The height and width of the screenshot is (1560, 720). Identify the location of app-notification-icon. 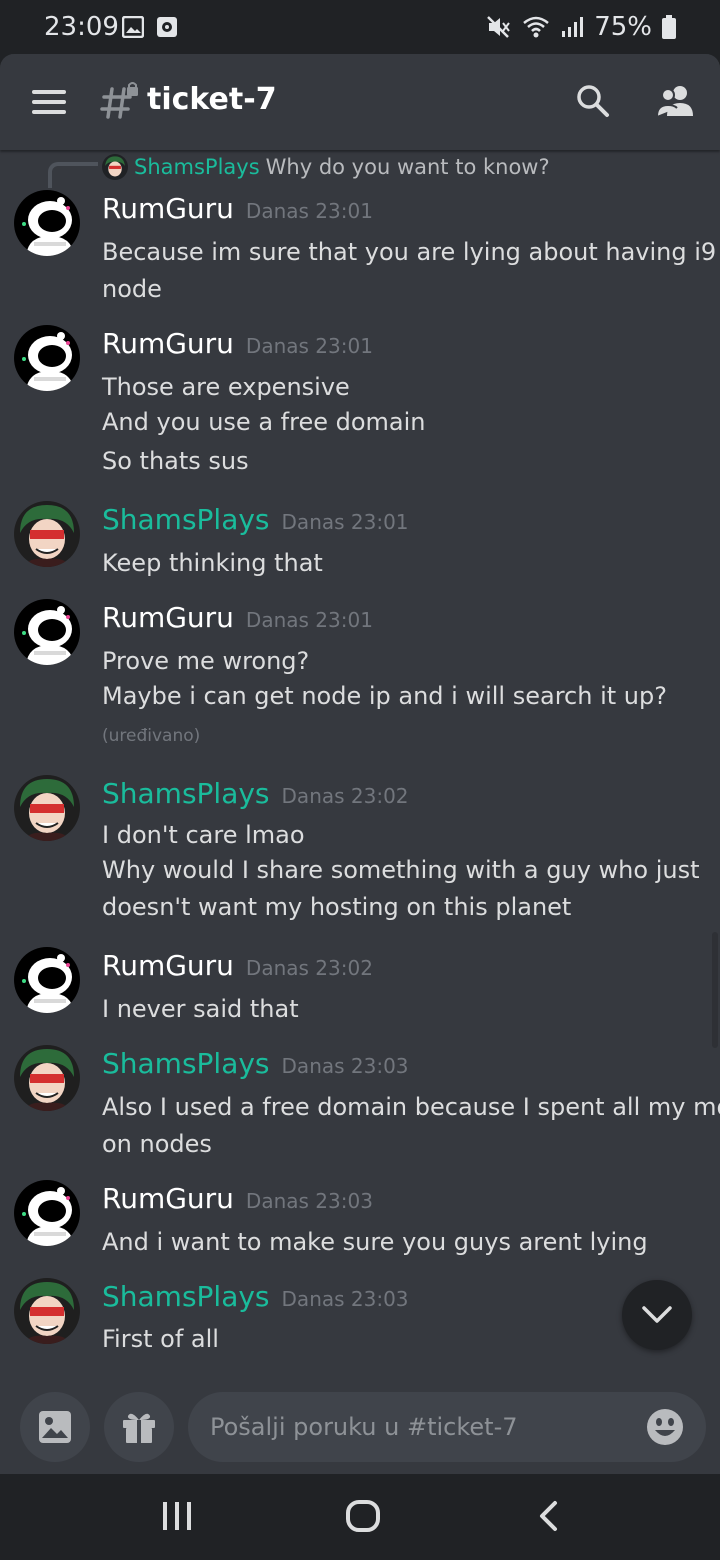
(167, 27).